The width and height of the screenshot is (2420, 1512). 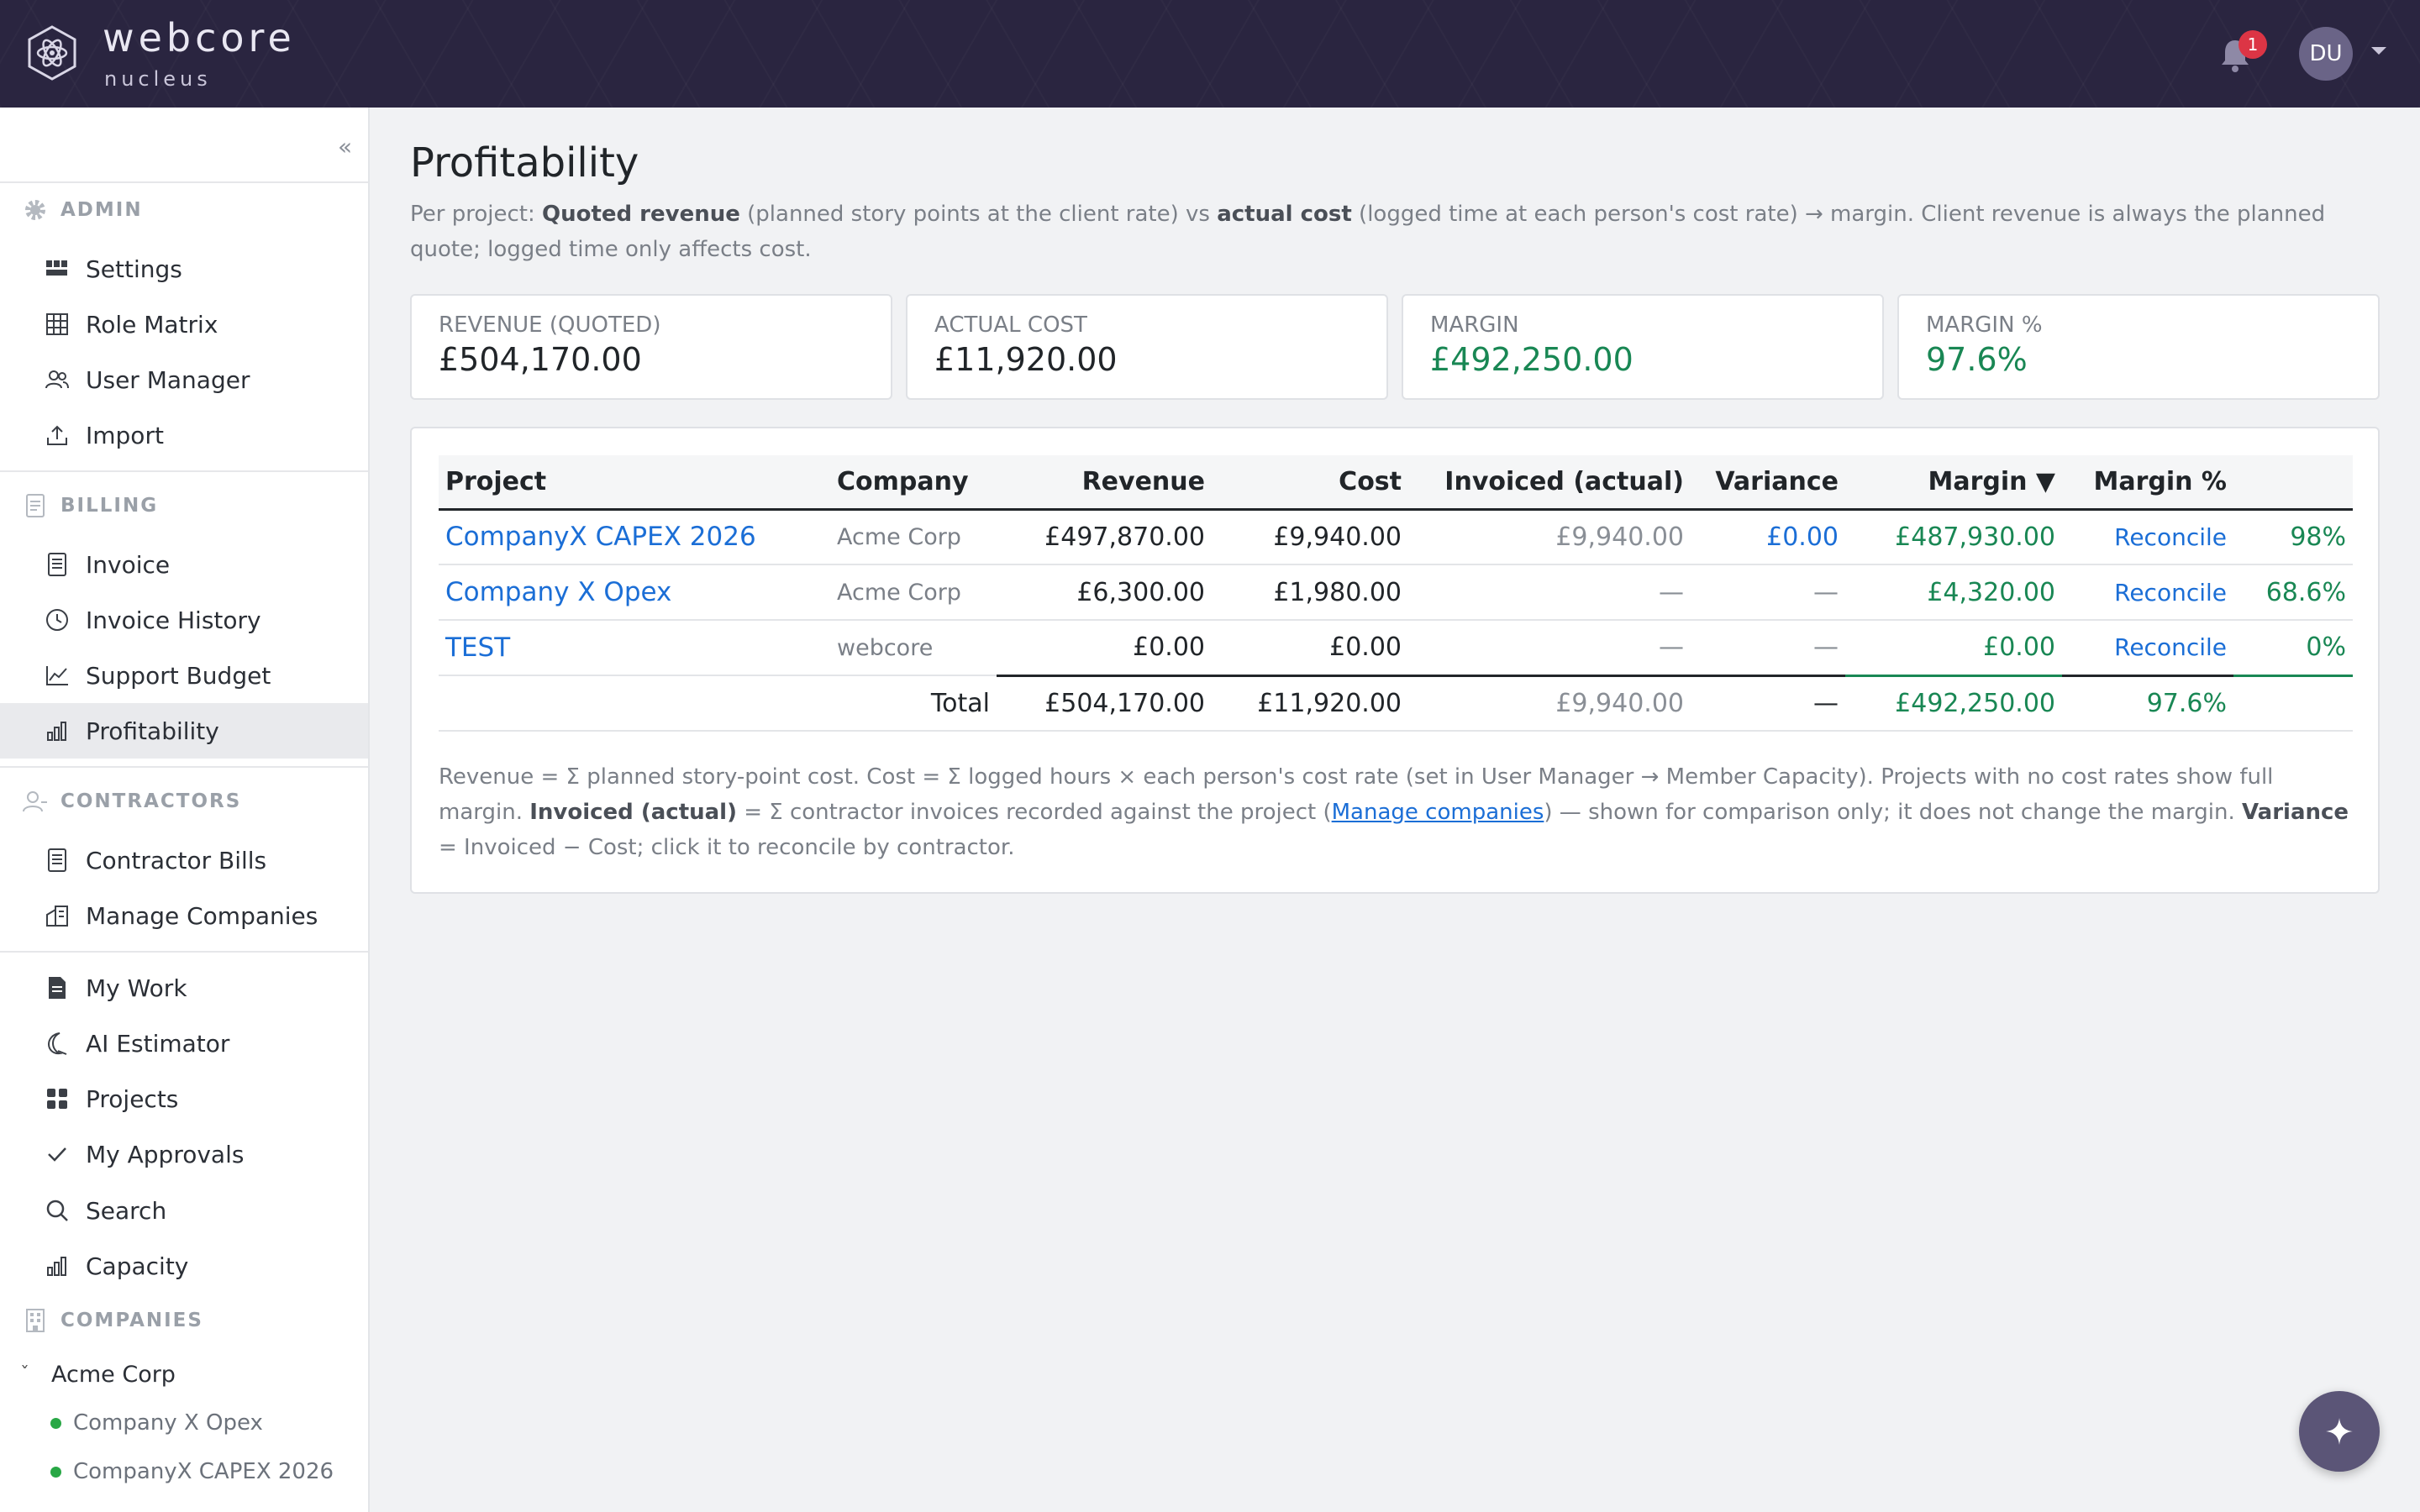 I want to click on sidebar-item-label: Search, so click(x=127, y=1210).